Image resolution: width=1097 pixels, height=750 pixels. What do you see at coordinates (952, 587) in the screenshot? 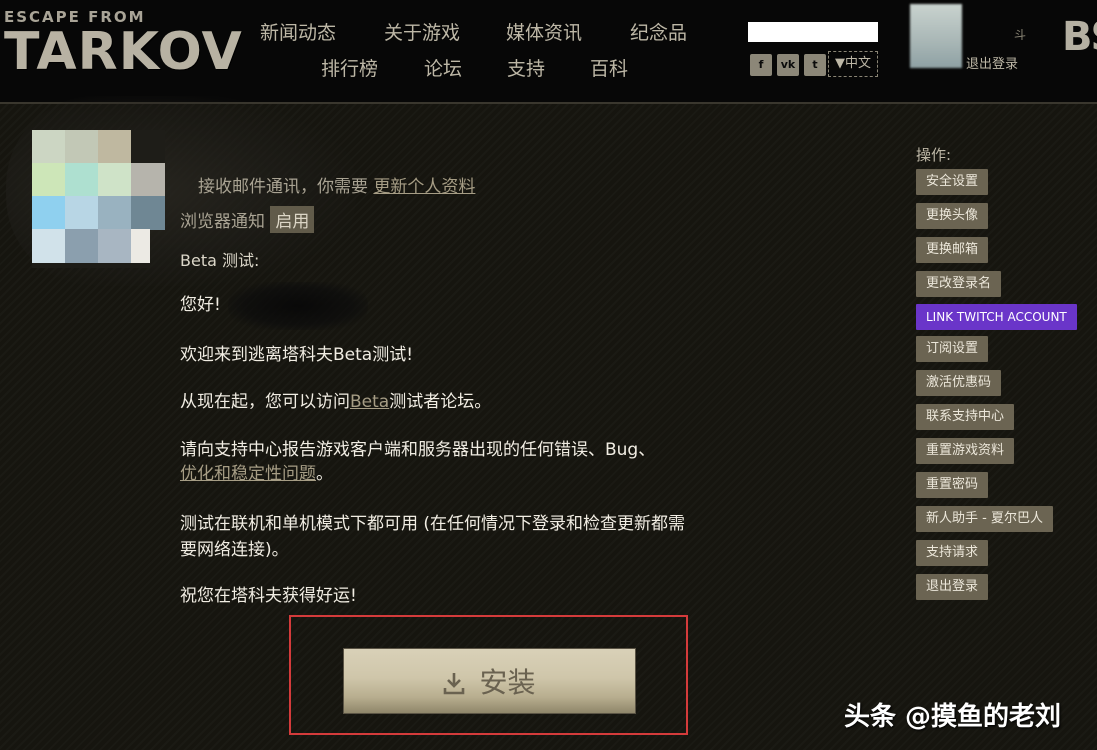
I see `logout-button: 退出登录` at bounding box center [952, 587].